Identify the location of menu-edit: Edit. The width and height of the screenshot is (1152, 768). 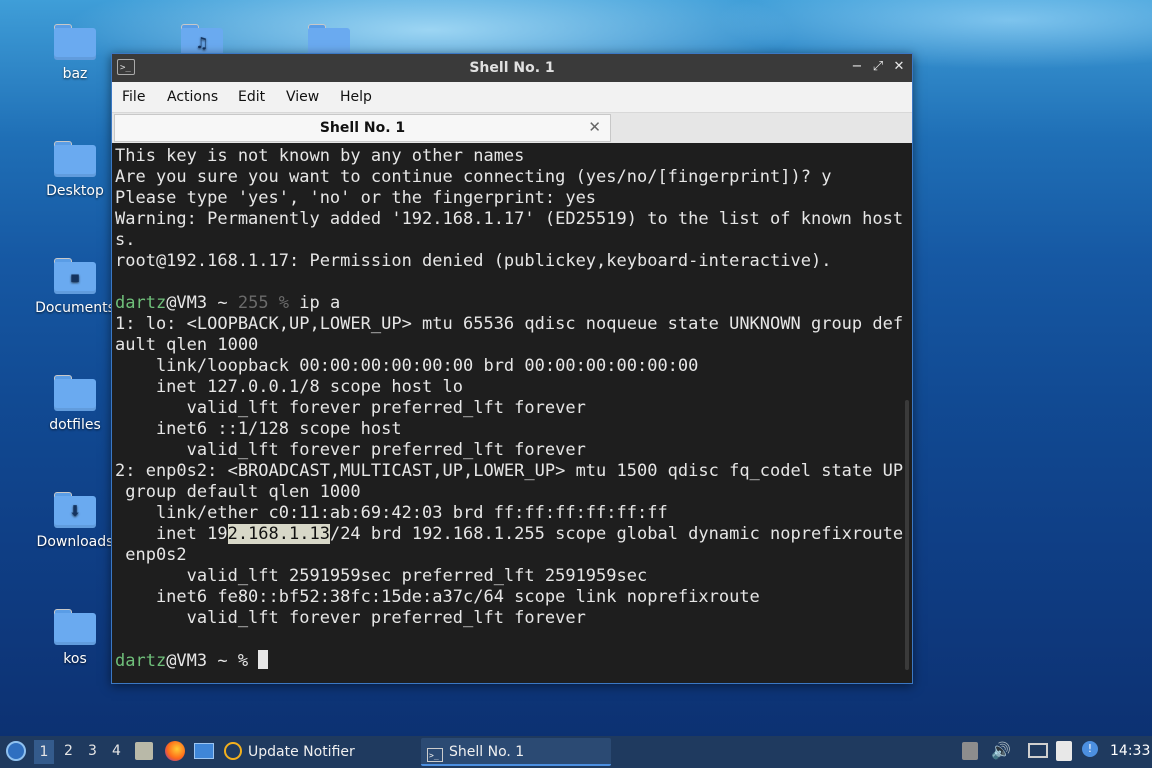
(251, 97).